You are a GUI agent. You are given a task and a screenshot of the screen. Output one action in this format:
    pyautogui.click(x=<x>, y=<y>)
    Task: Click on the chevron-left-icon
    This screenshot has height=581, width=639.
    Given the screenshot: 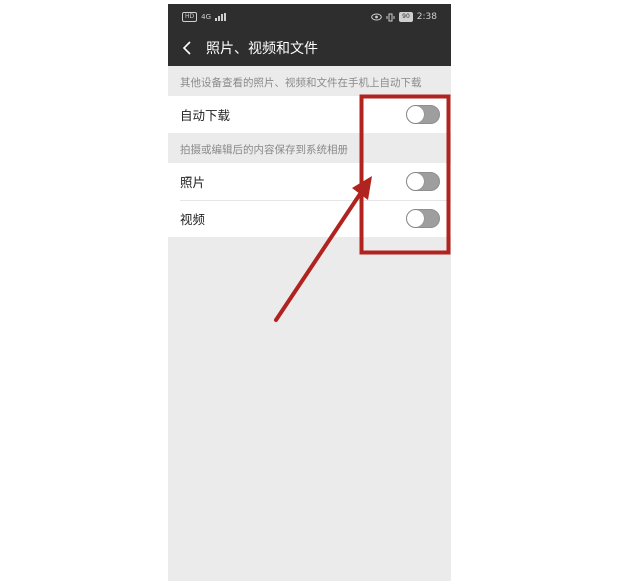 What is the action you would take?
    pyautogui.click(x=186, y=48)
    